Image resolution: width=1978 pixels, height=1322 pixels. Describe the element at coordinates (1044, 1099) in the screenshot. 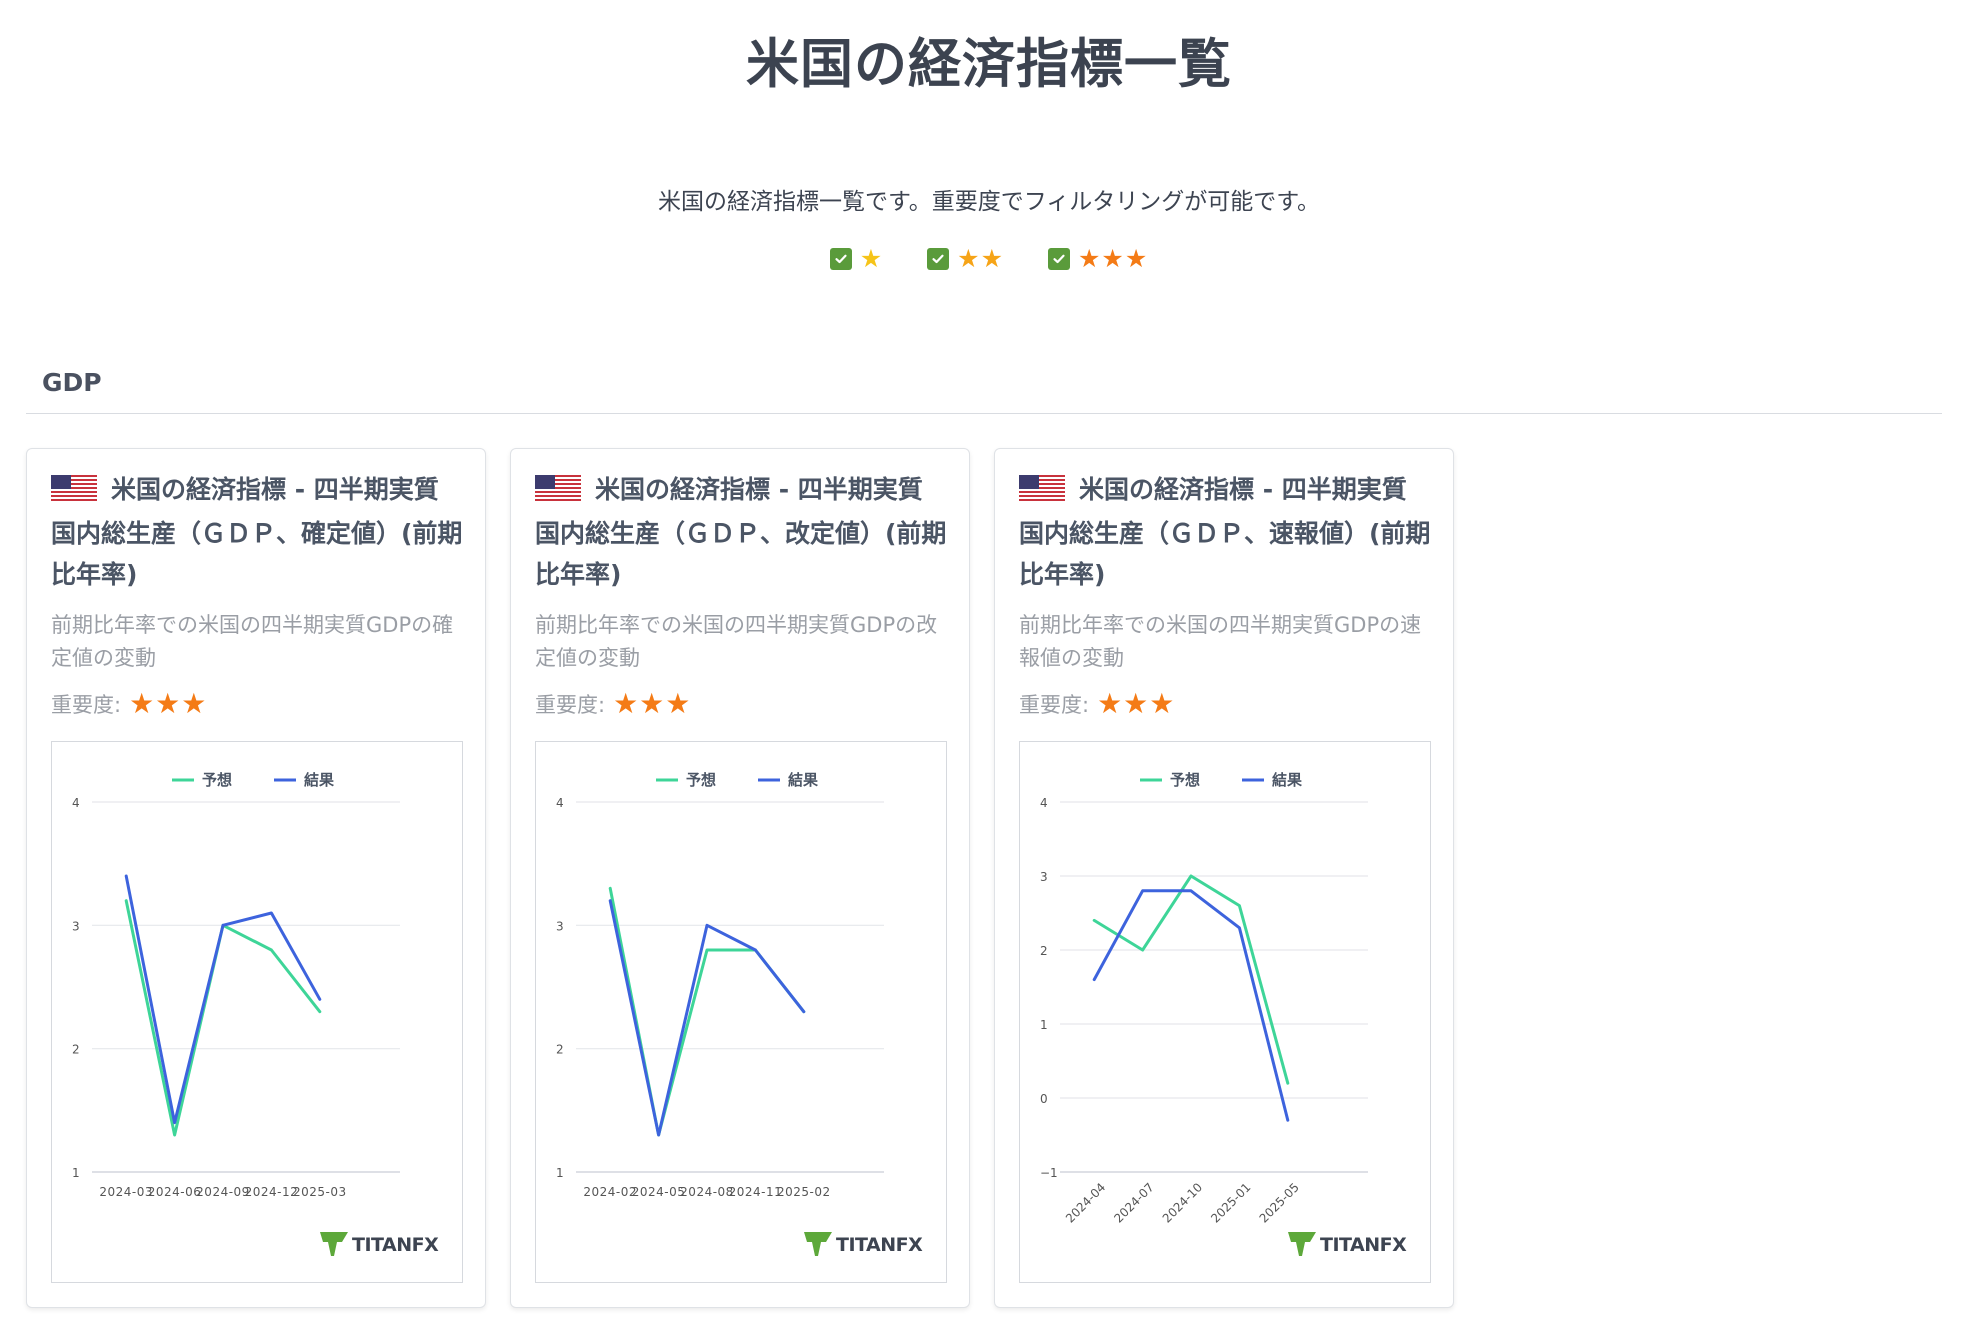

I see `y-tick-label: 0` at that location.